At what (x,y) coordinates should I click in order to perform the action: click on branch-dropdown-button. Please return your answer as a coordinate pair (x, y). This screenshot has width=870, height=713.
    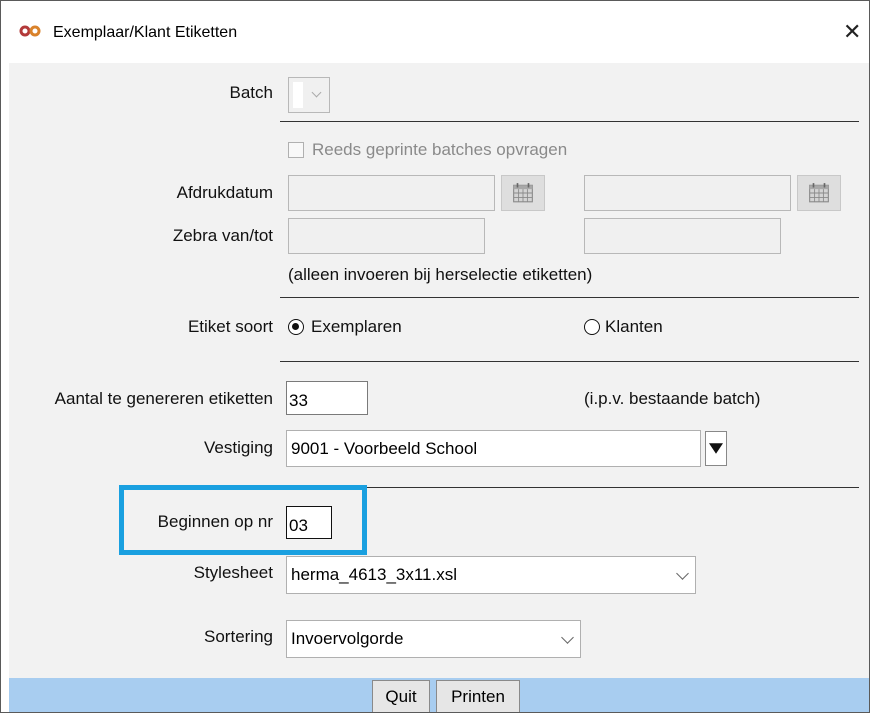
    Looking at the image, I should click on (716, 448).